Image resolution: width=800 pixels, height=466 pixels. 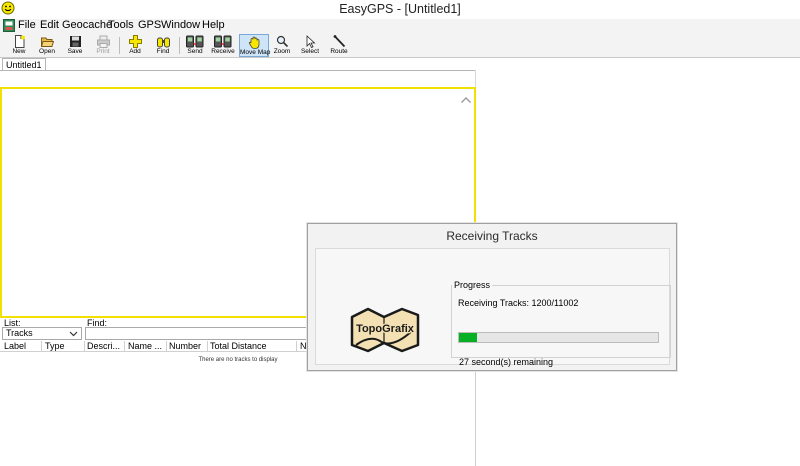 What do you see at coordinates (252, 346) in the screenshot?
I see `column-total-distance: Total Distance` at bounding box center [252, 346].